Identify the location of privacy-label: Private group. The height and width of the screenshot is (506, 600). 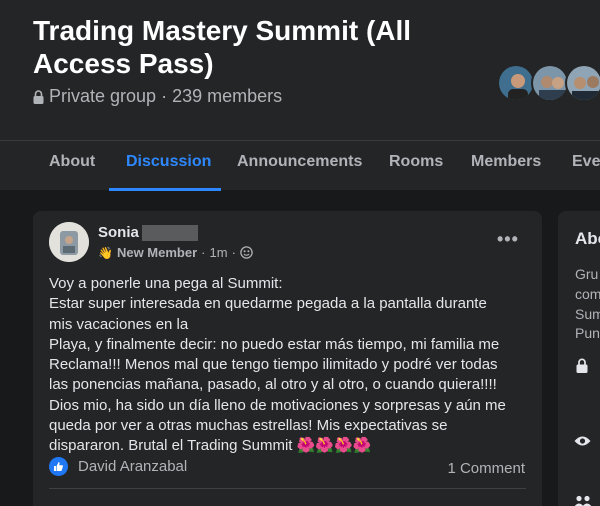
(102, 96).